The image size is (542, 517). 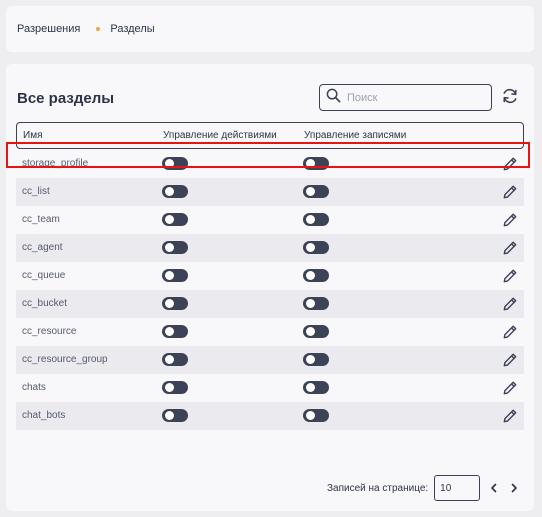 I want to click on prev-page-button, so click(x=494, y=488).